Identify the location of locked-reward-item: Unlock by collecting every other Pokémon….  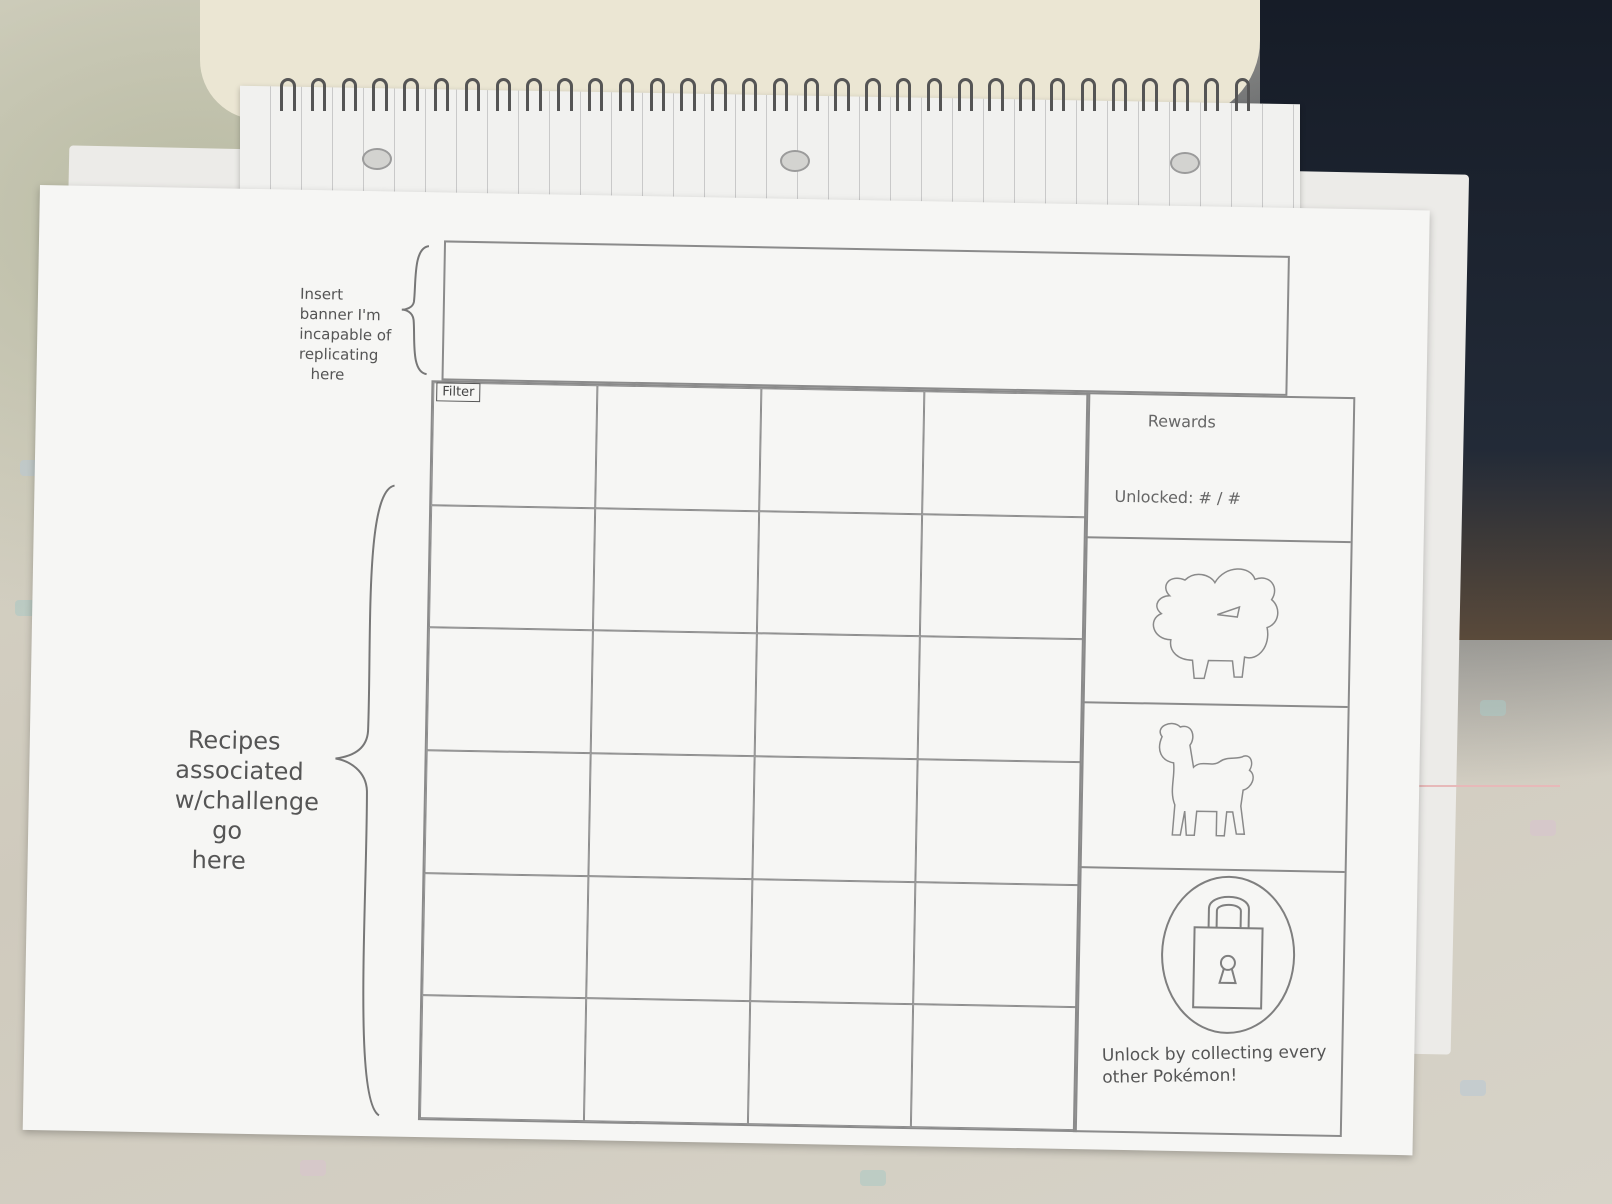
(1210, 1000).